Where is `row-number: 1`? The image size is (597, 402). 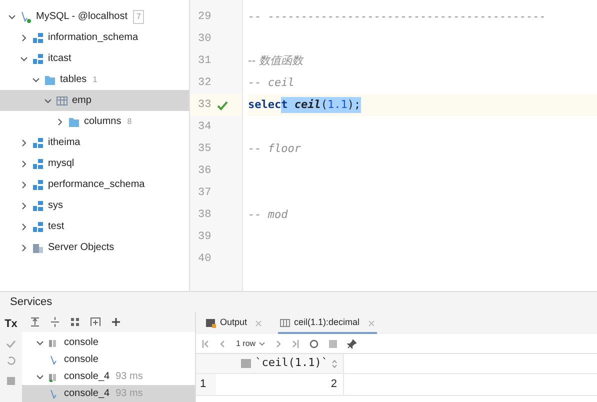 row-number: 1 is located at coordinates (206, 384).